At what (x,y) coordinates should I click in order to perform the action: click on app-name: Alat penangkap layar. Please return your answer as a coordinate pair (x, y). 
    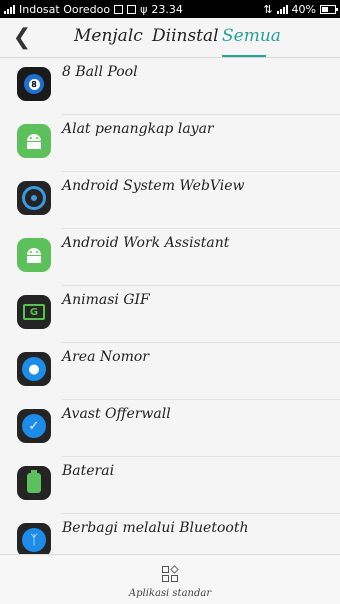
    Looking at the image, I should click on (138, 129).